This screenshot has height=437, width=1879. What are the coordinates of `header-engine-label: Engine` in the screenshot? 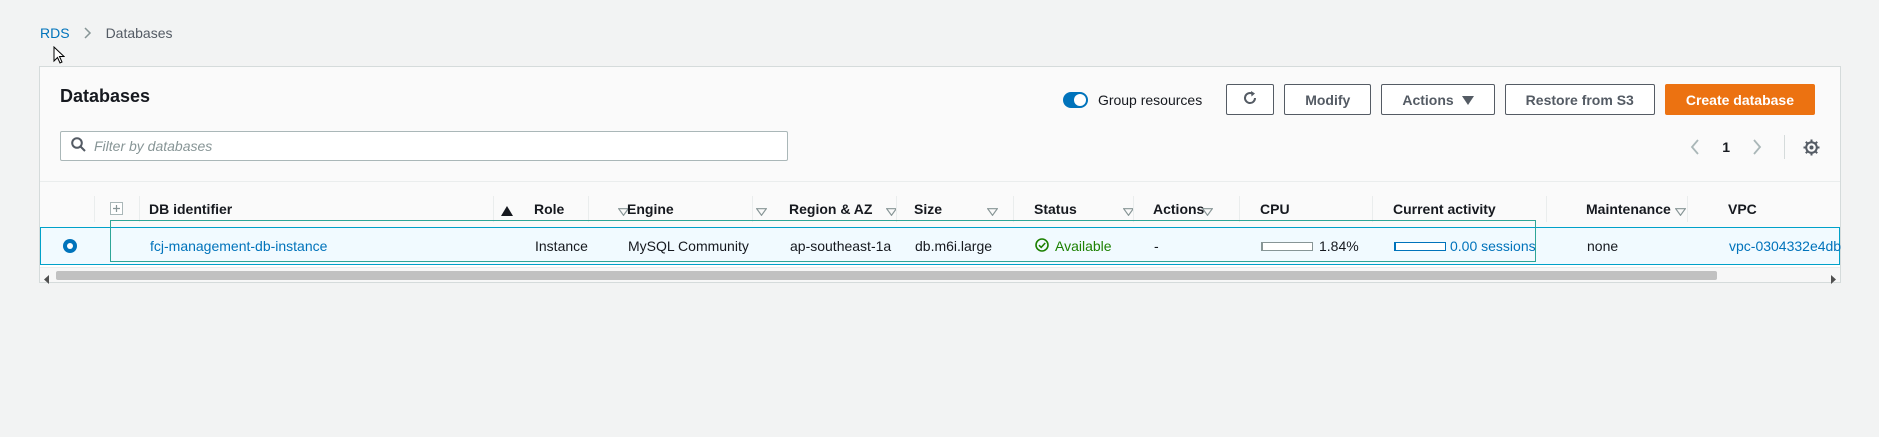 It's located at (650, 209).